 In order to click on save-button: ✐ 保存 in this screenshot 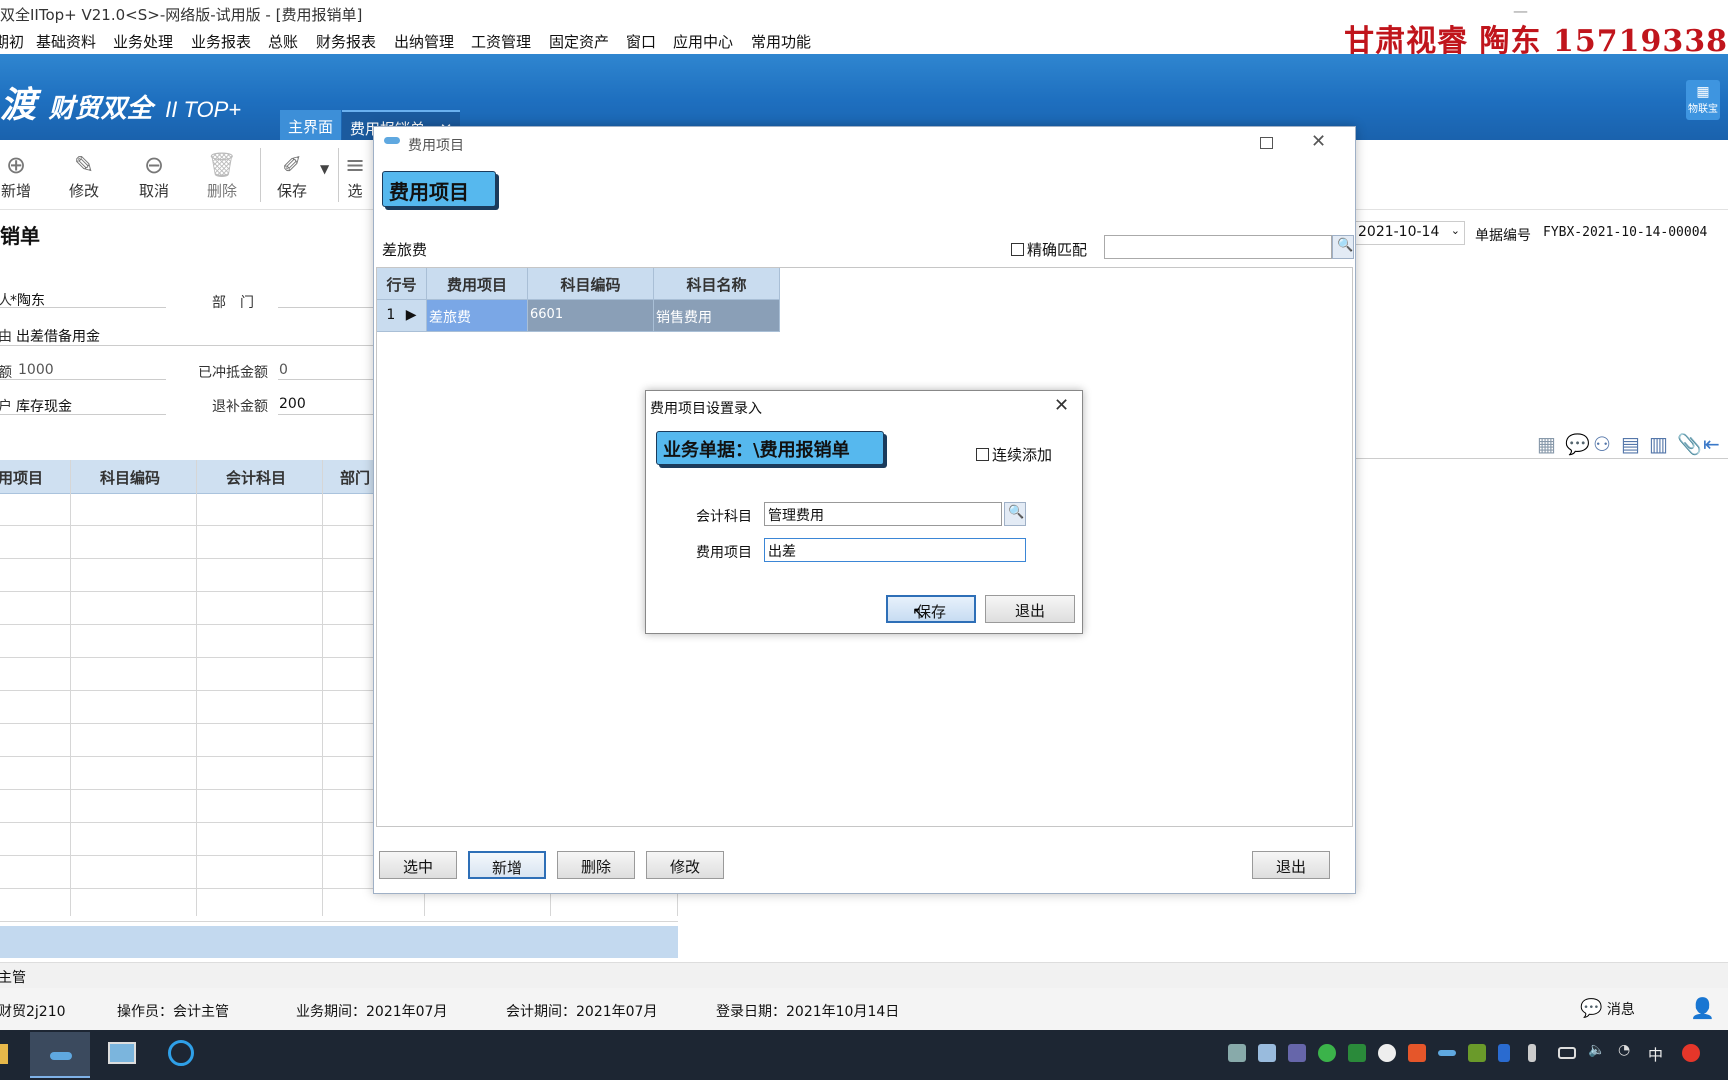, I will do `click(292, 175)`.